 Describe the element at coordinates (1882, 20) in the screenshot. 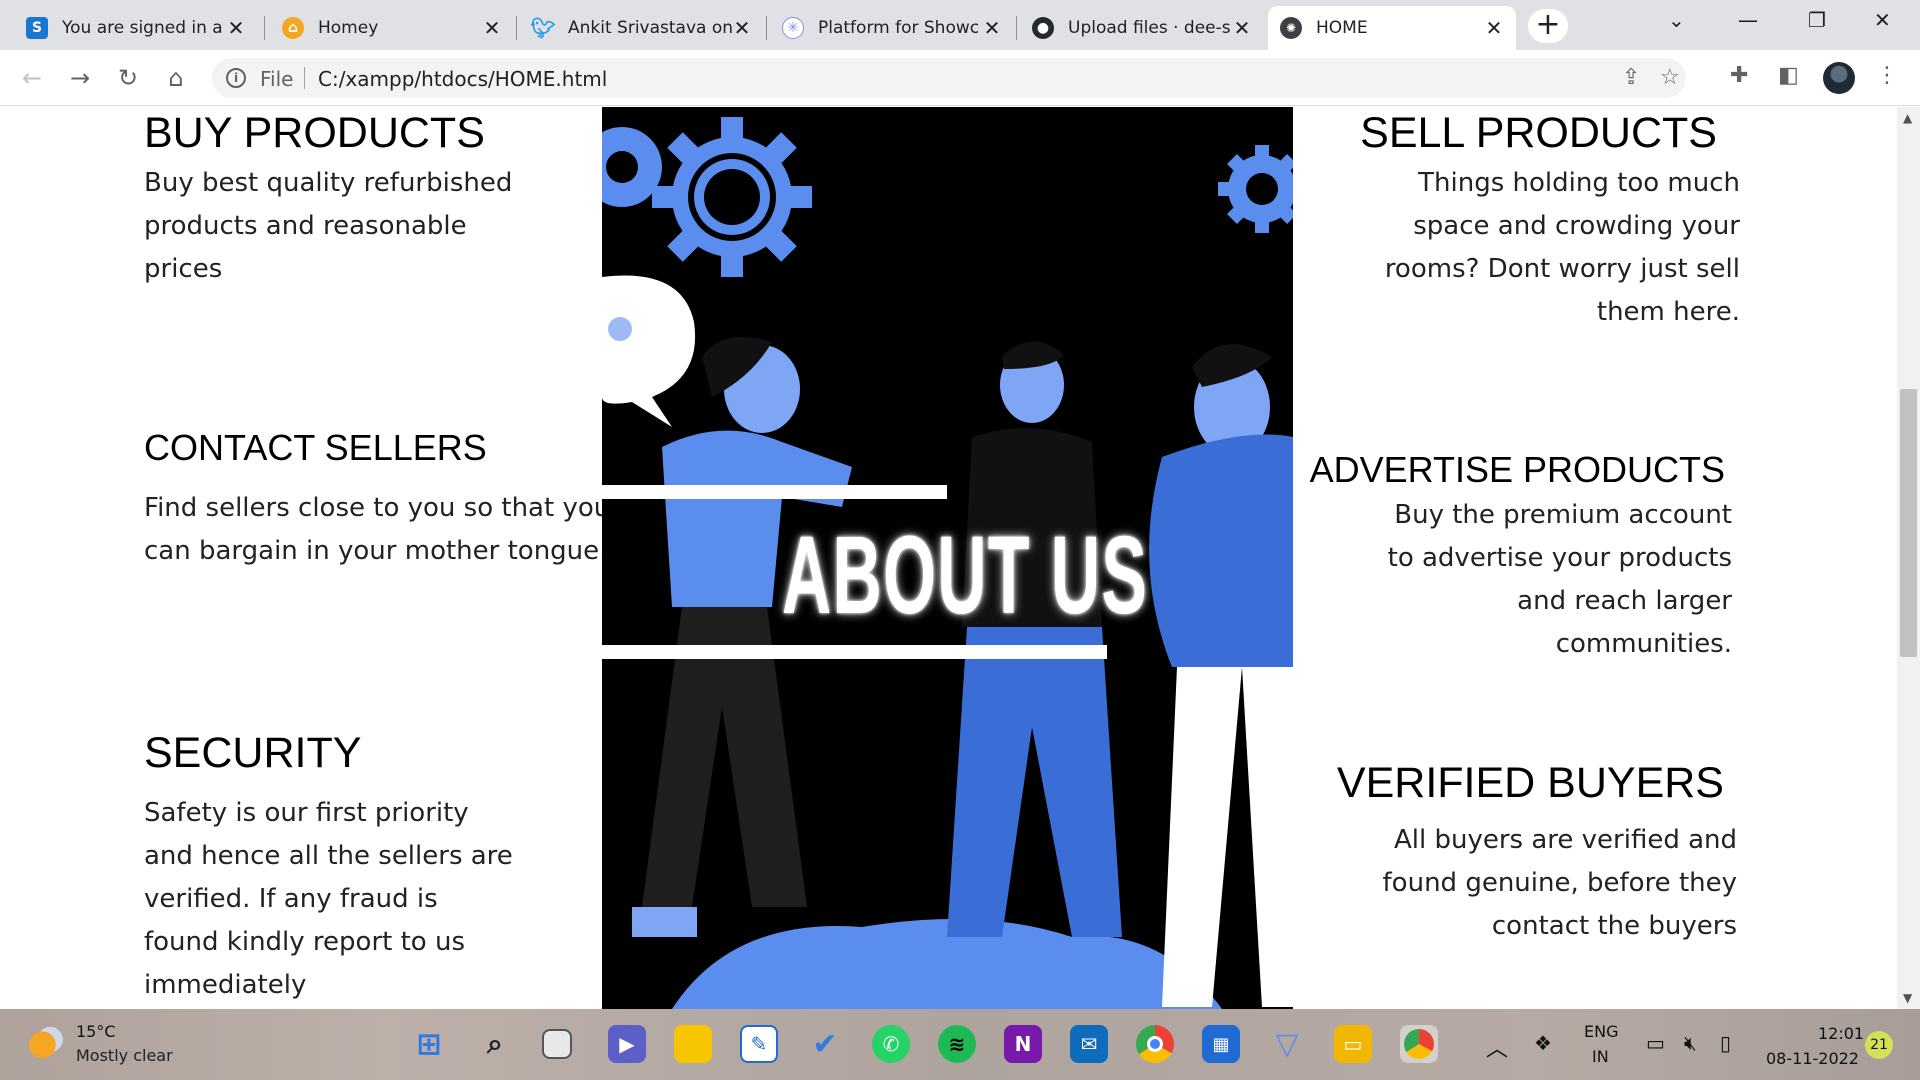

I see `close-window-icon: ✕` at that location.